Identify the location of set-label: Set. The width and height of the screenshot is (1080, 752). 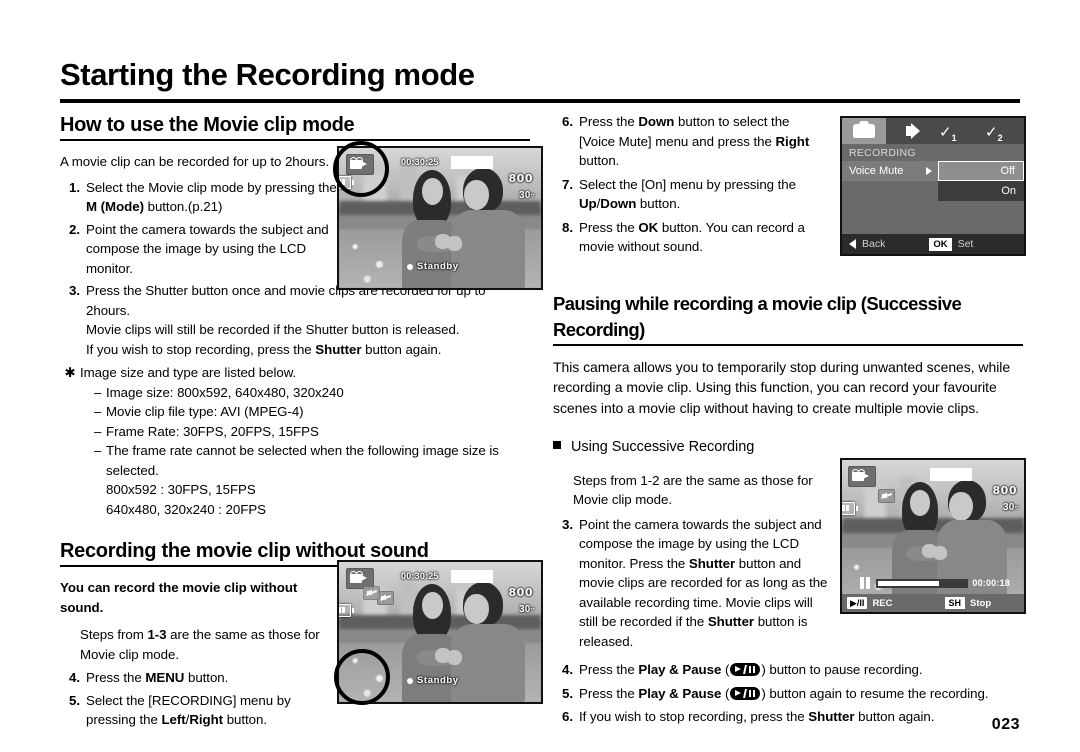
(965, 244).